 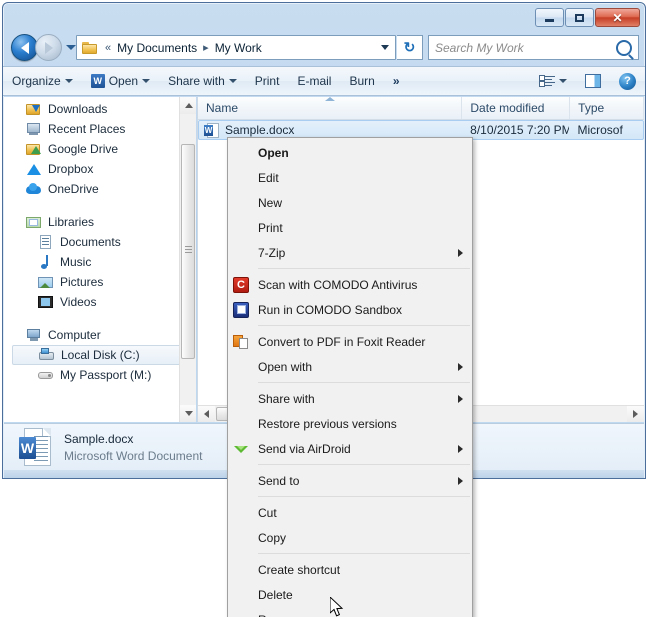 I want to click on cell-name: Sample.docx, so click(x=330, y=130).